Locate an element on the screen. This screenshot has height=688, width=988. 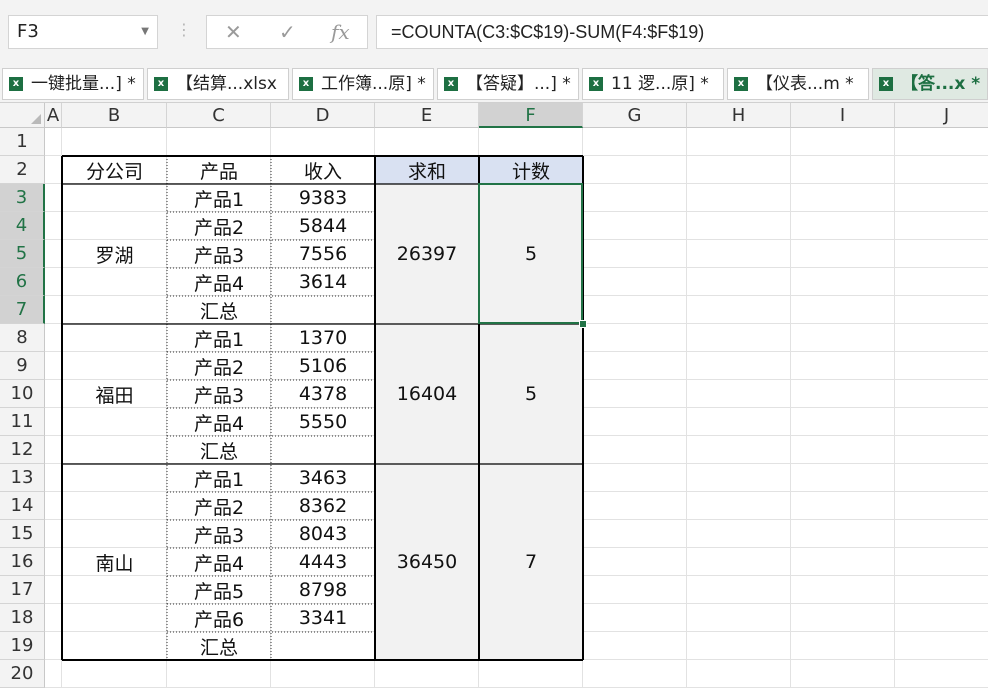
insert-function-icon: fx is located at coordinates (340, 32).